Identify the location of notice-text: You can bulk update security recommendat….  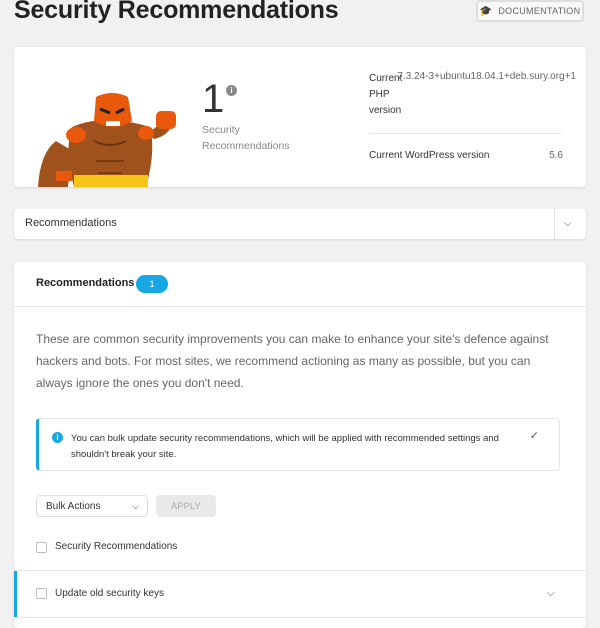
(285, 446).